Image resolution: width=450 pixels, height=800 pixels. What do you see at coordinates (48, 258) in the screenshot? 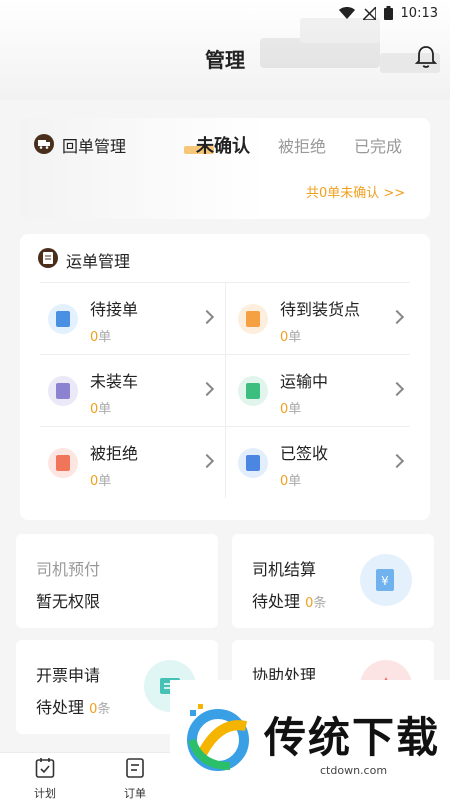
I see `document-icon` at bounding box center [48, 258].